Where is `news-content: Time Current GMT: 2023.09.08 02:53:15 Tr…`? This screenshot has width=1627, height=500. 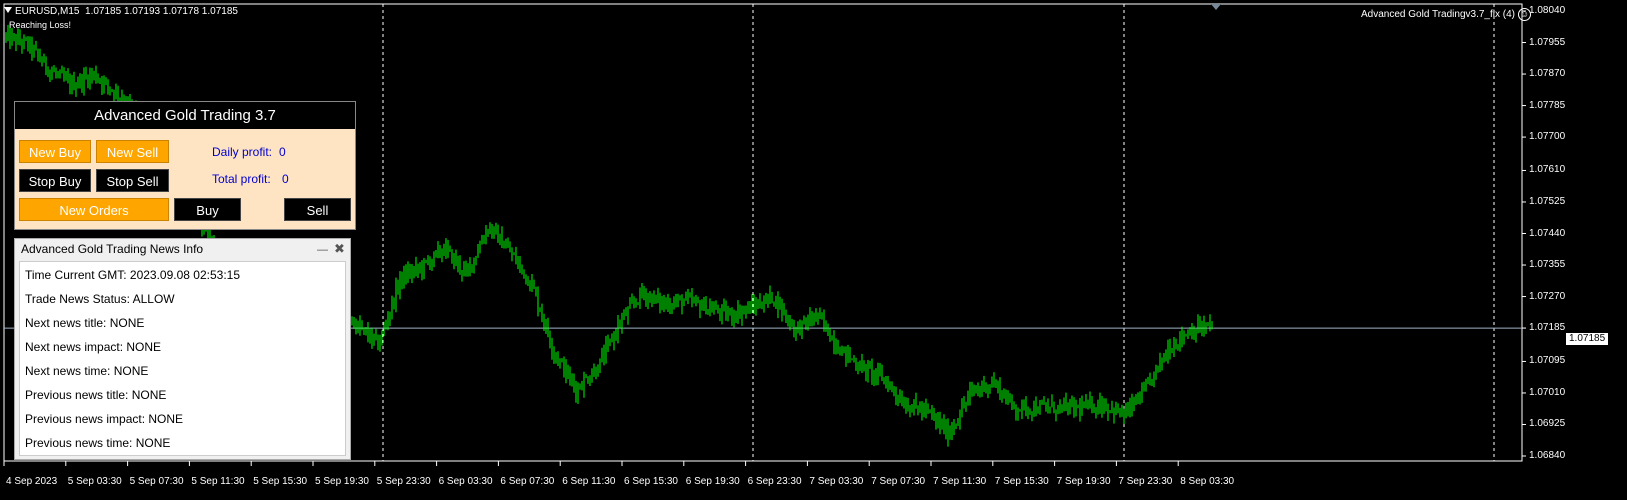 news-content: Time Current GMT: 2023.09.08 02:53:15 Tr… is located at coordinates (182, 358).